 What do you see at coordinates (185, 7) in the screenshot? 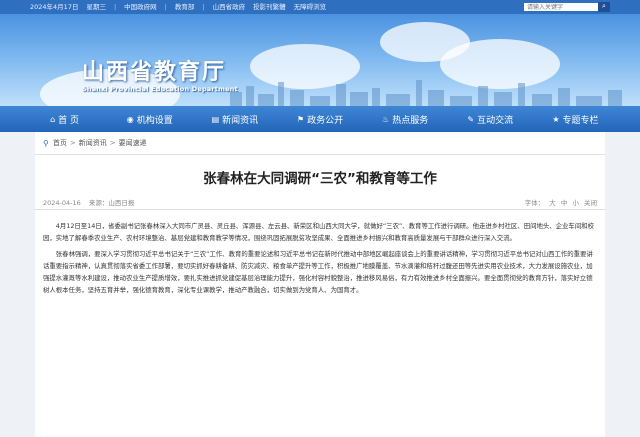
I see `link-moe: 教育部` at bounding box center [185, 7].